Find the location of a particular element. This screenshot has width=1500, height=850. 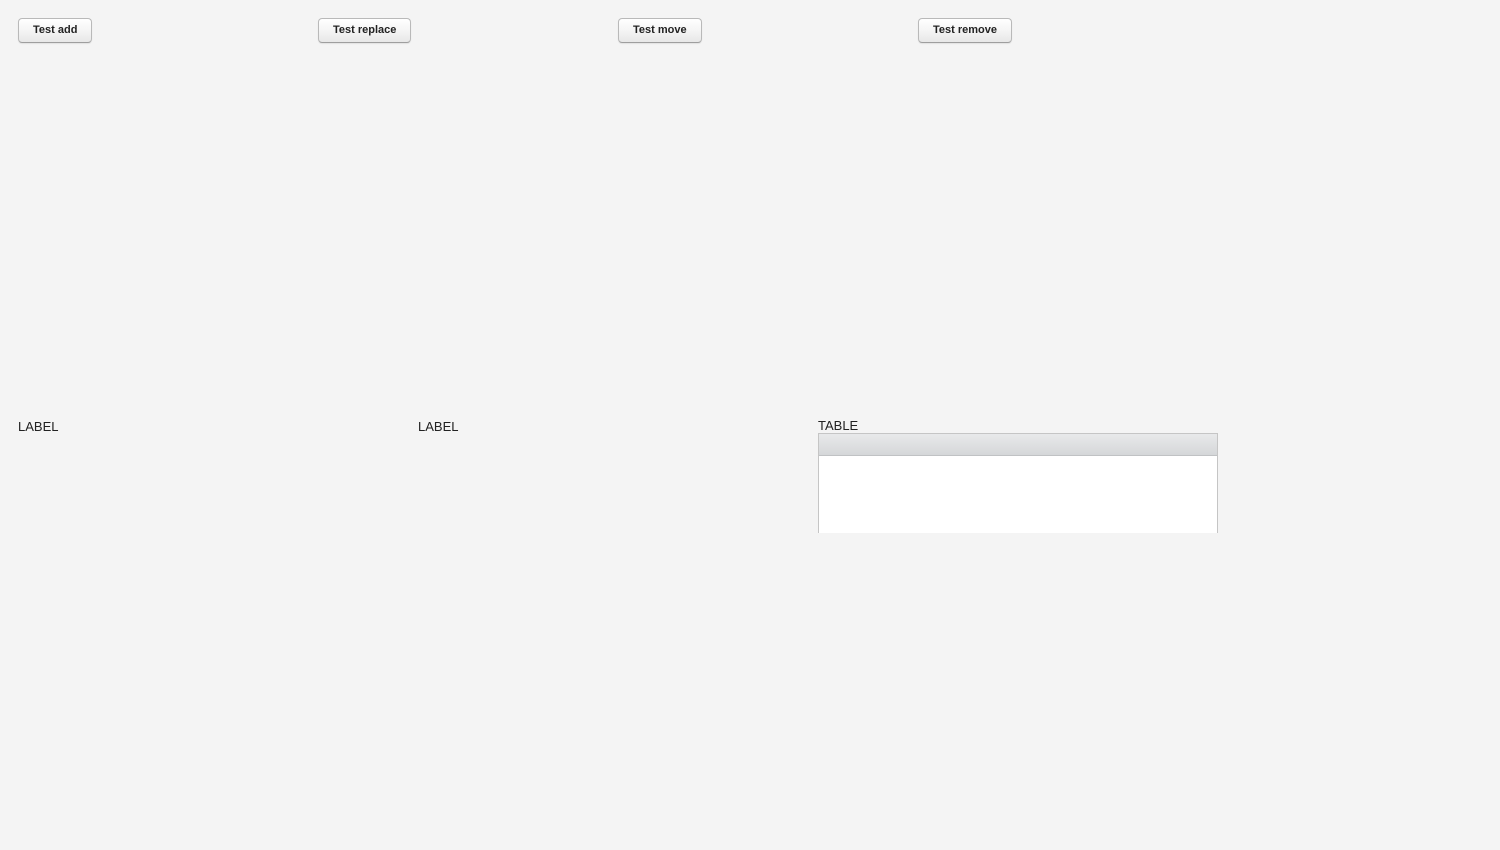

table-body is located at coordinates (1018, 494).